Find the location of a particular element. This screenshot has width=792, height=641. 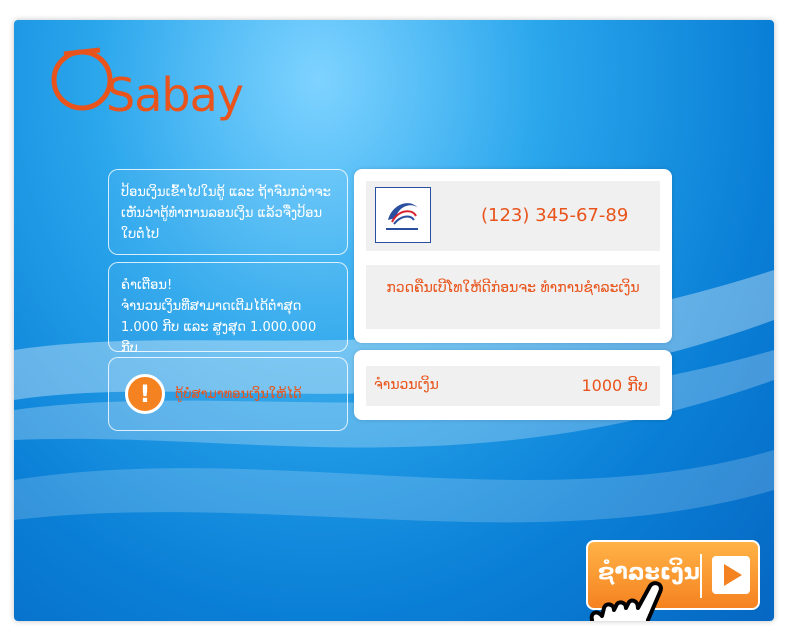

check-number-note: ກວດຄືນເບີໂທໃຫ້ດີກ່ອນຈະ ທຳການຊຳລະເງິນ is located at coordinates (513, 288).